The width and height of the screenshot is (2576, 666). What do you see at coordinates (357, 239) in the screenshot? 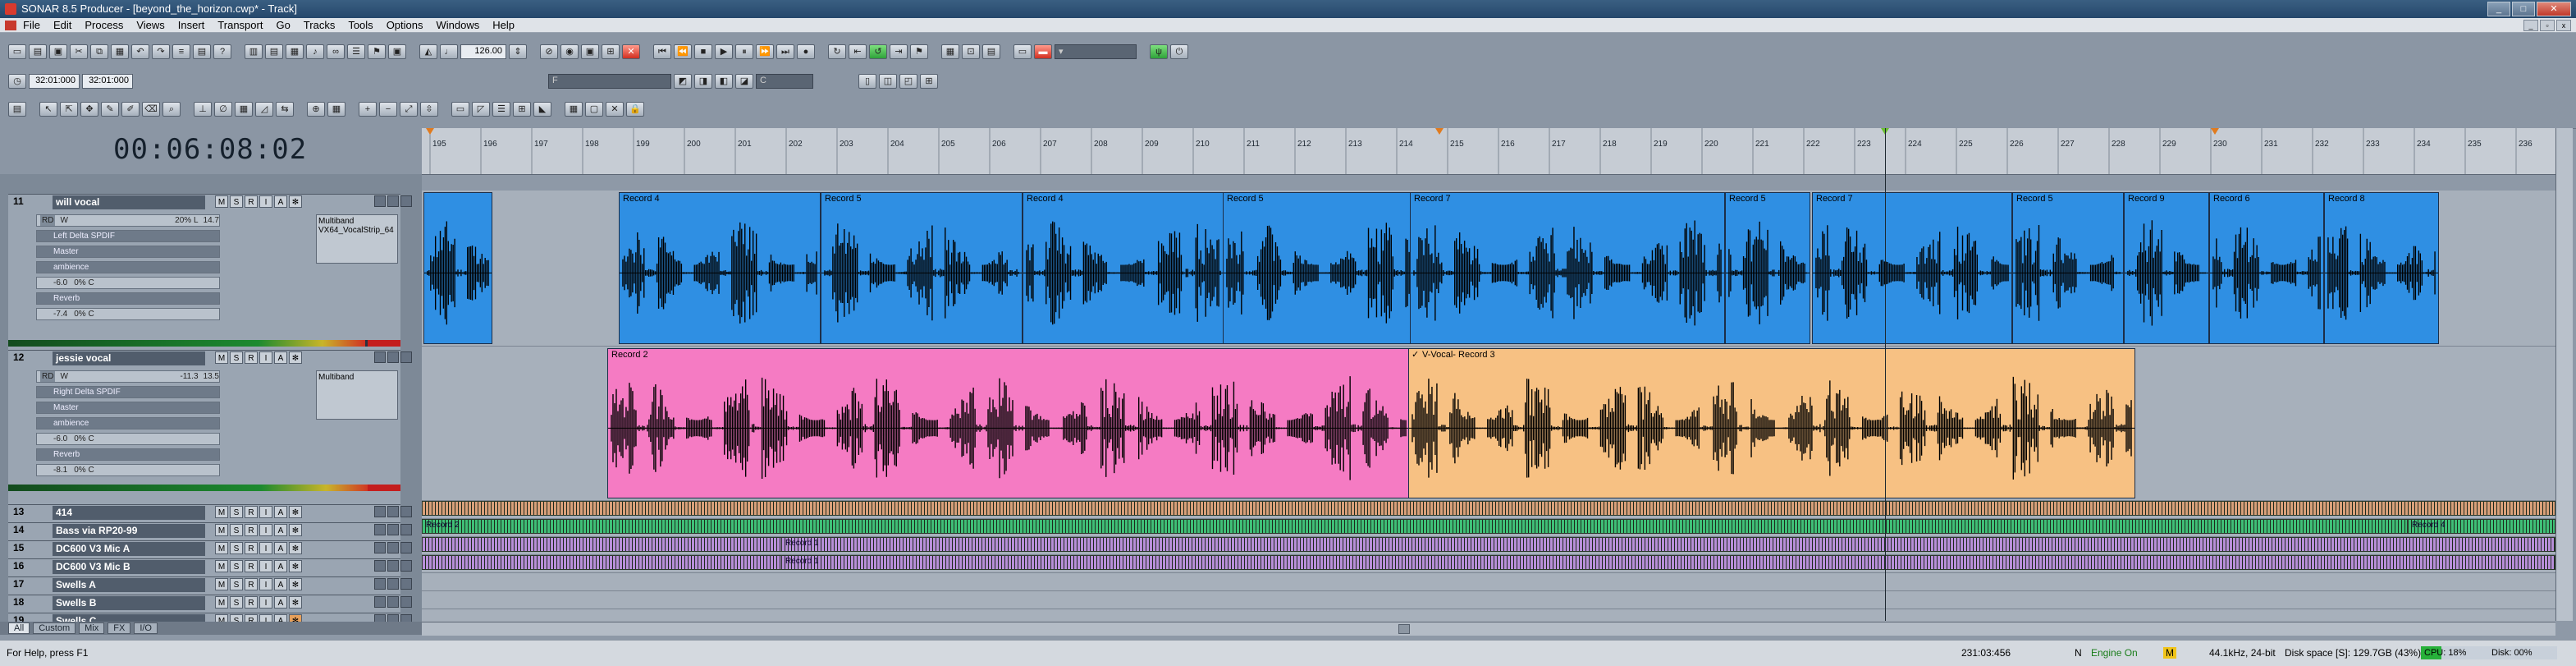
I see `fx-bin: Multiband VX64_VocalStrip_64` at bounding box center [357, 239].